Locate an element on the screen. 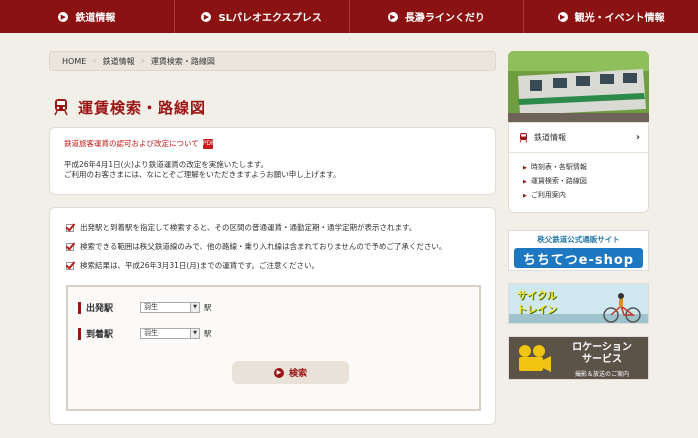 The image size is (698, 438). nav-item-tourism: ▶ 観光・イベント情報 is located at coordinates (611, 16).